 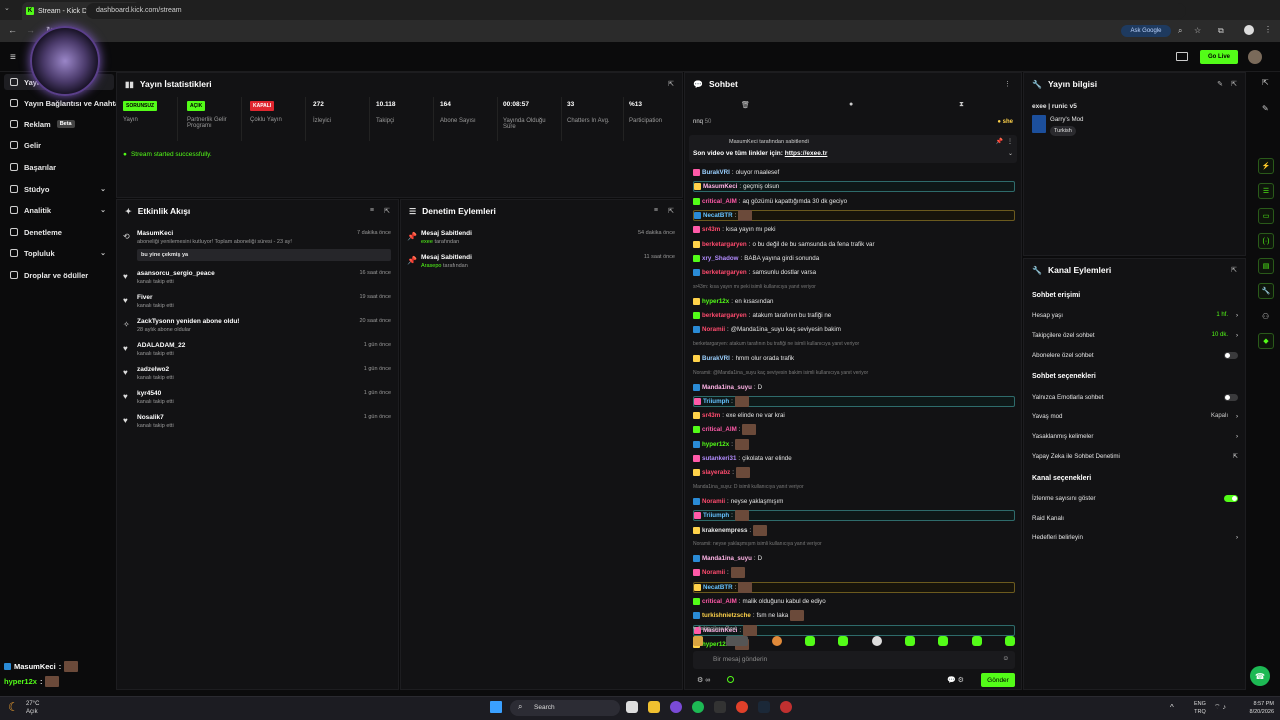 What do you see at coordinates (854, 258) in the screenshot?
I see `chat-message: xry_Shadow: BABA yayına girdi sonunda` at bounding box center [854, 258].